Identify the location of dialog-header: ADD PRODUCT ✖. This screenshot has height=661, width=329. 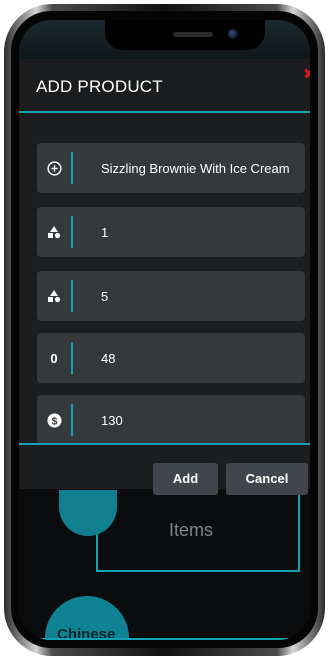
(164, 86).